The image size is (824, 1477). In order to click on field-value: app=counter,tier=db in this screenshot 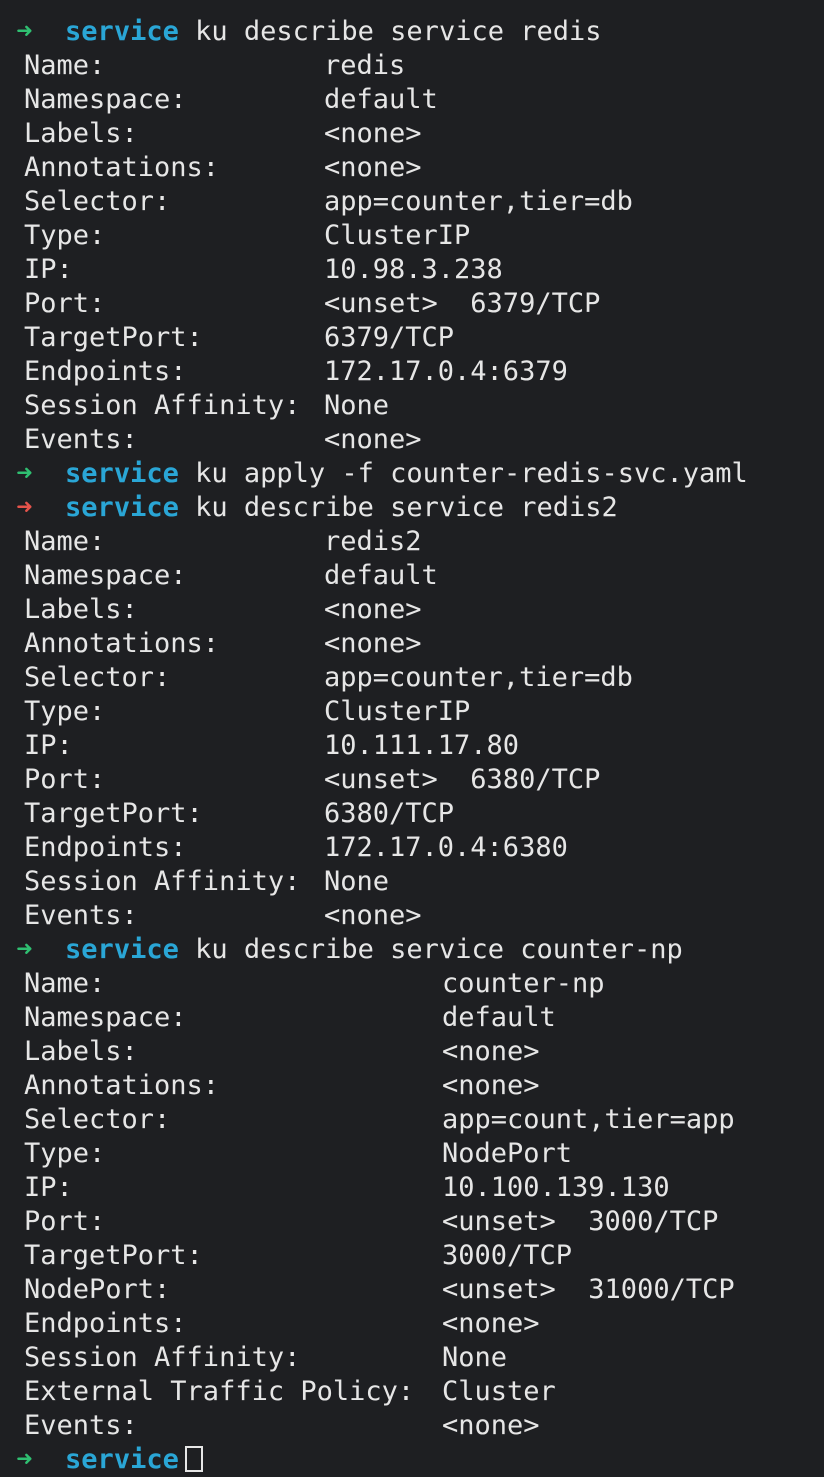, I will do `click(478, 677)`.